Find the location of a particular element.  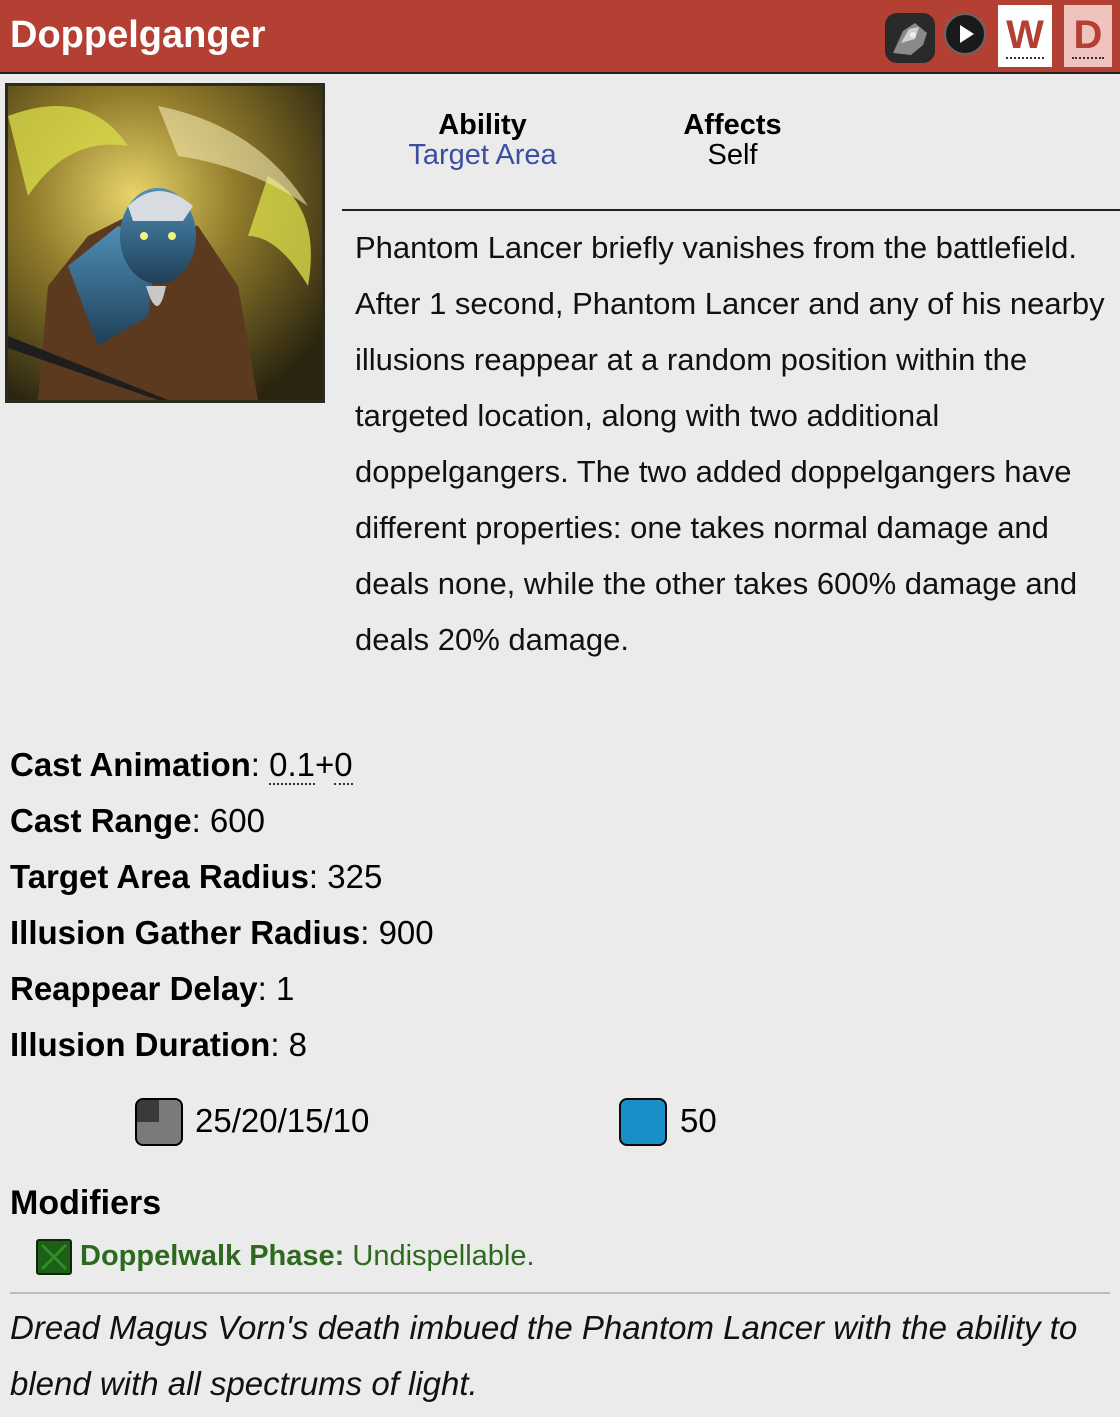

modifier-desc: Undispellable. is located at coordinates (443, 1256).